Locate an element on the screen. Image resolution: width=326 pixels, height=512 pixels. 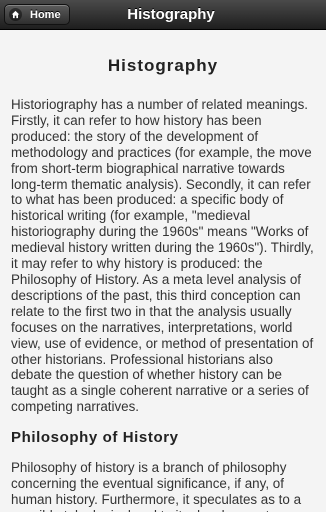
app-header: Home Histography is located at coordinates (163, 15).